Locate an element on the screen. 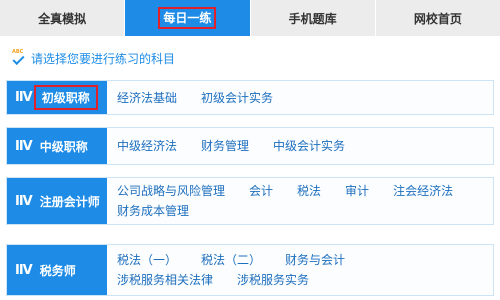 This screenshot has height=300, width=500. top-tab-bar: 全真模拟 每日一练 手机题库 网校首页 is located at coordinates (250, 18).